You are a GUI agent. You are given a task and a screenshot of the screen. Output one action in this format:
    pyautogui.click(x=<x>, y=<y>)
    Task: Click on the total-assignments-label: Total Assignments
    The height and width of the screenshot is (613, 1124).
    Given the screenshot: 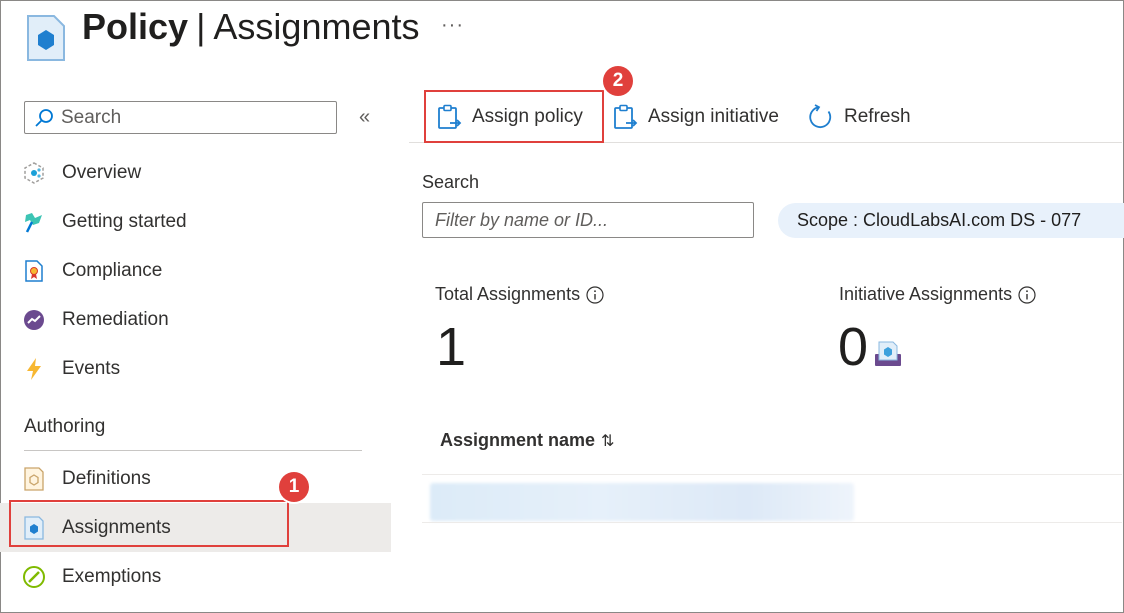 What is the action you would take?
    pyautogui.click(x=519, y=294)
    